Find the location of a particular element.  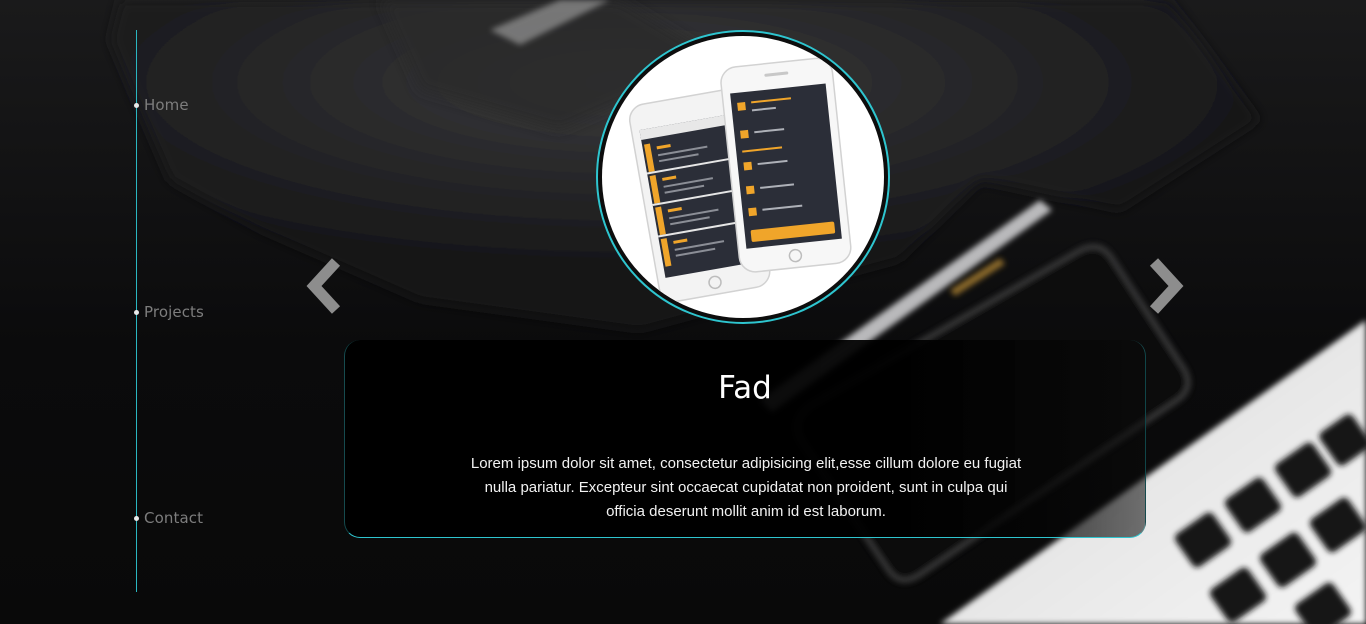

nav-item-projects: Projects is located at coordinates (169, 312).